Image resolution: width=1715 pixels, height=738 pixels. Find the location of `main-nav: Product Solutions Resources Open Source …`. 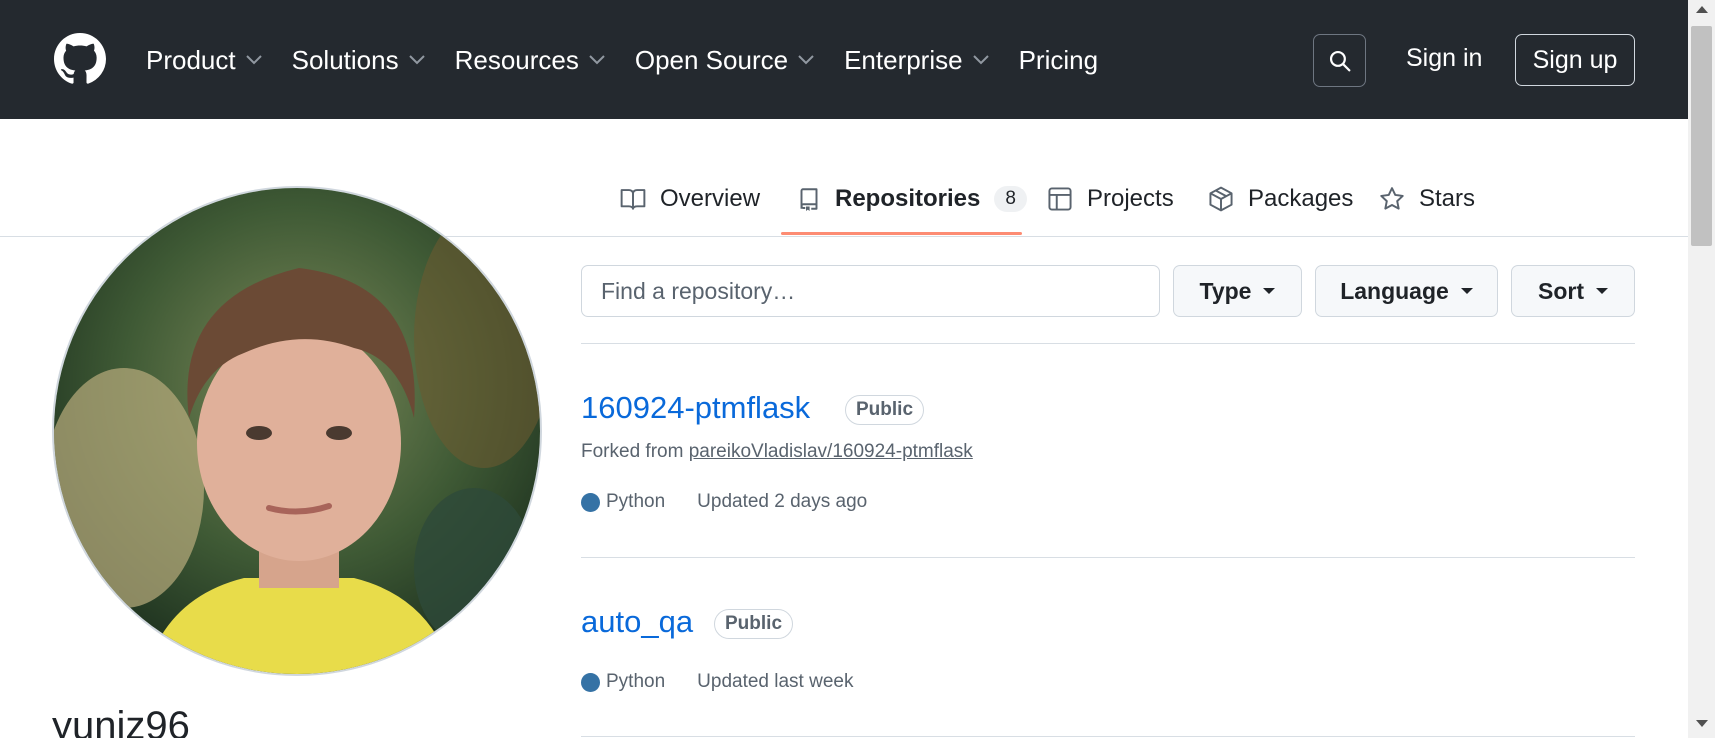

main-nav: Product Solutions Resources Open Source … is located at coordinates (622, 60).